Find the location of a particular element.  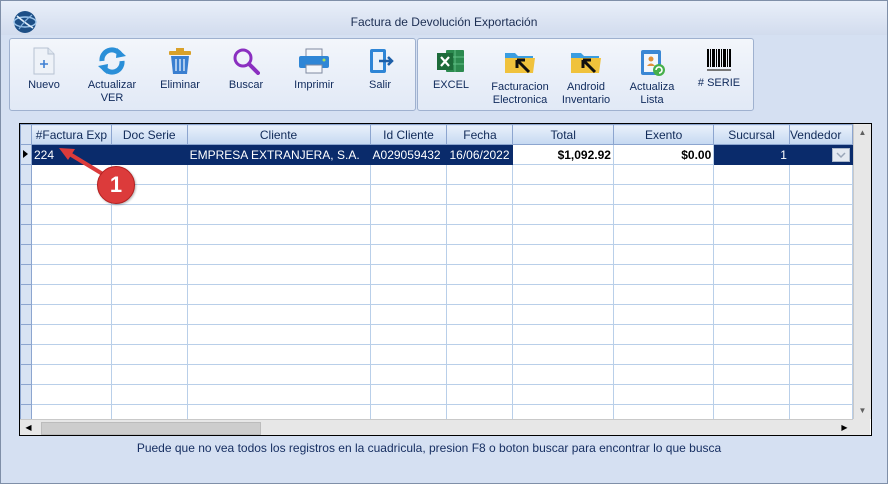

cell-exento: $0.00 is located at coordinates (663, 154).